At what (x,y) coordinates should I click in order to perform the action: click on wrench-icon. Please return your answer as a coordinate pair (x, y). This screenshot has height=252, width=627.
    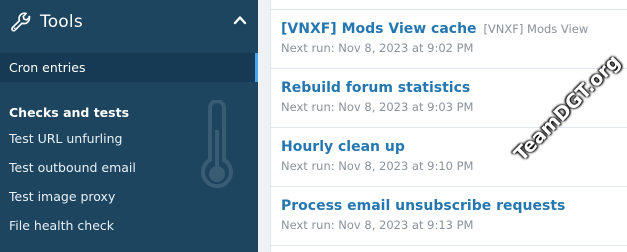
    Looking at the image, I should click on (21, 22).